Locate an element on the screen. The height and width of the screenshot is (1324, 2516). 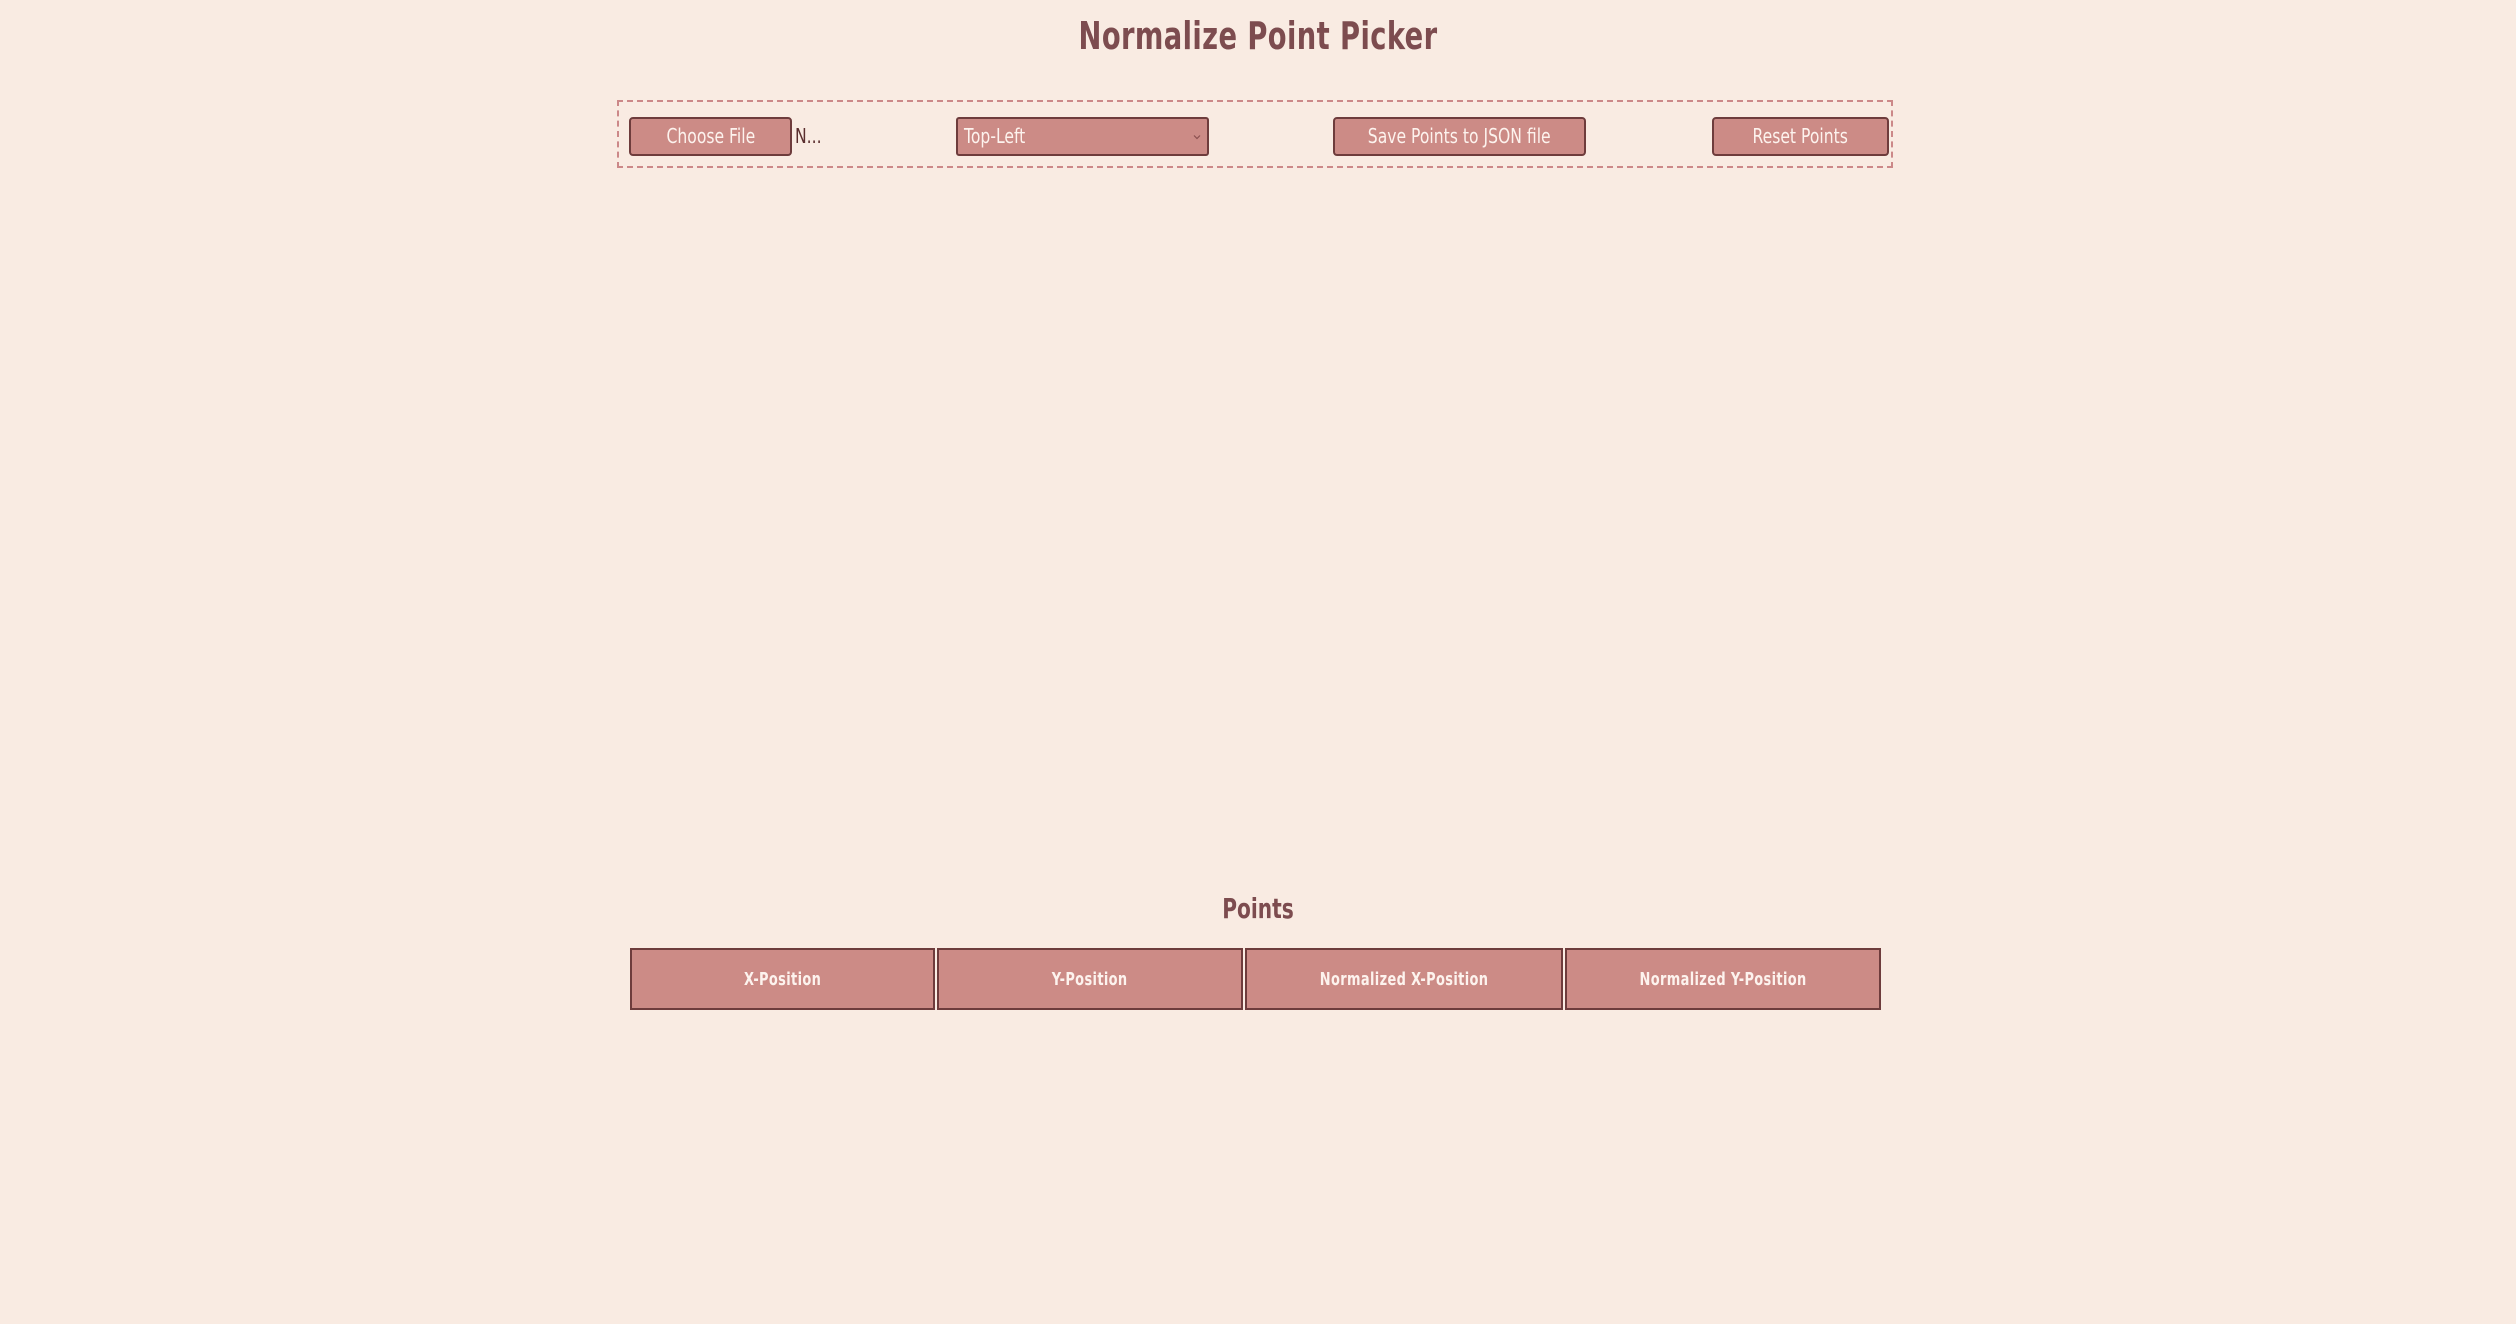
points-heading: Points is located at coordinates (1258, 908).